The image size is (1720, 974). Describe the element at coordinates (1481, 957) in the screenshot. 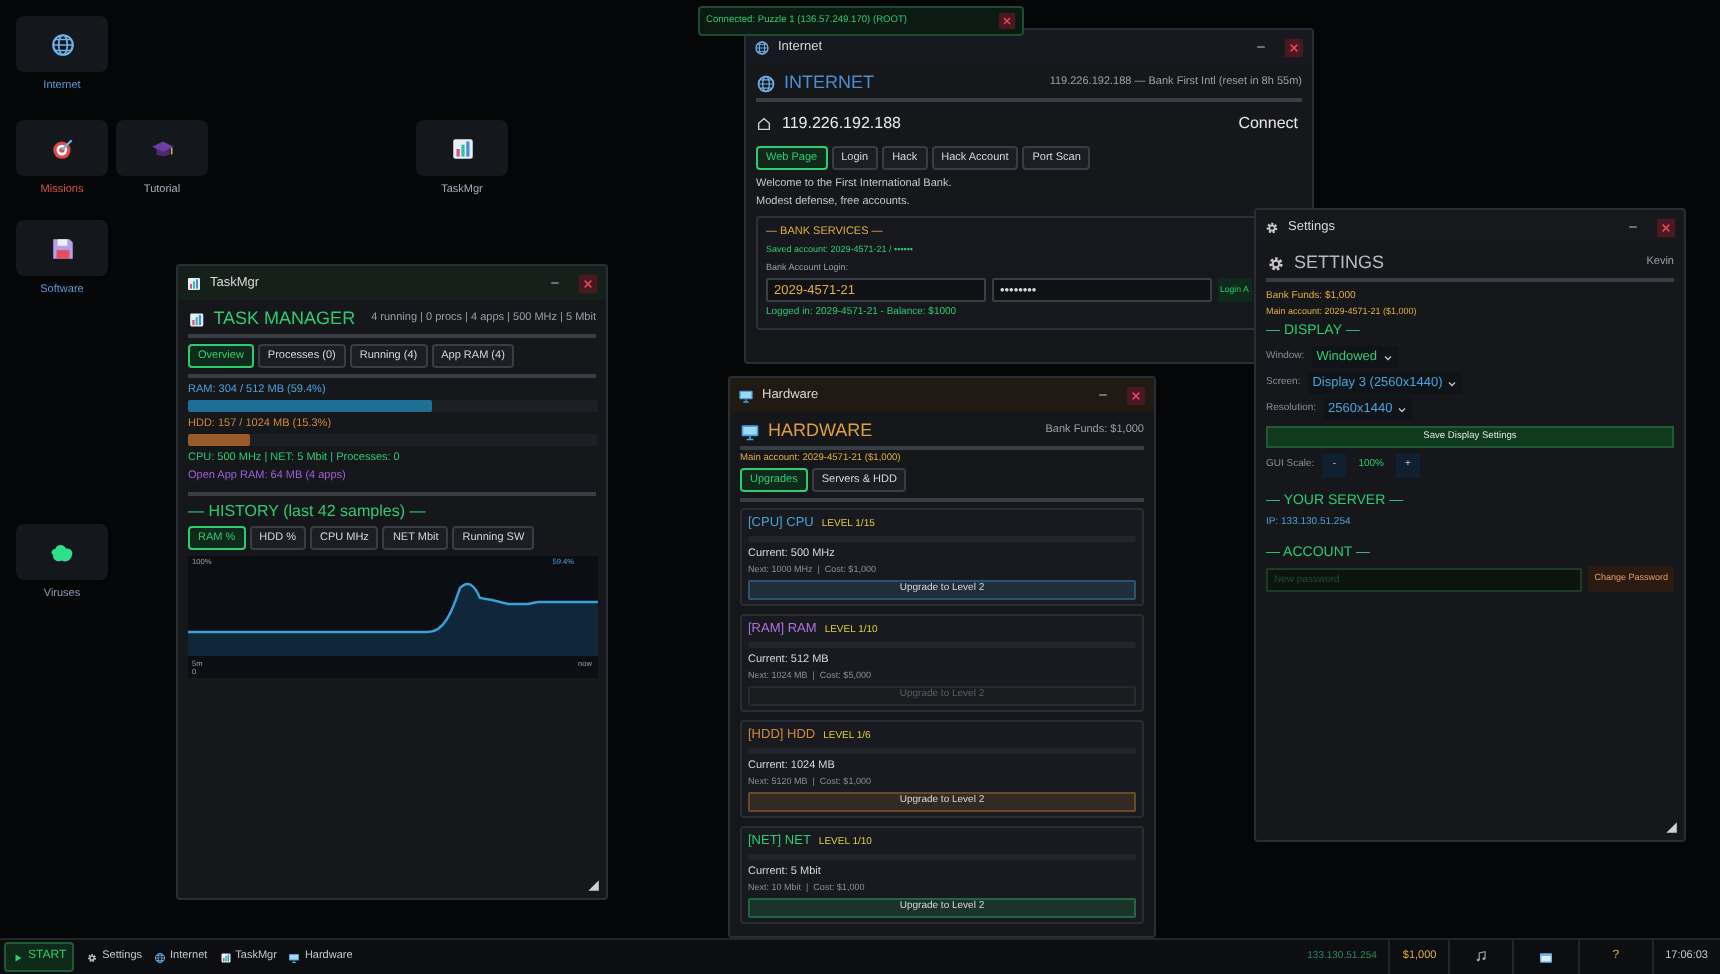

I see `music-note-icon` at that location.